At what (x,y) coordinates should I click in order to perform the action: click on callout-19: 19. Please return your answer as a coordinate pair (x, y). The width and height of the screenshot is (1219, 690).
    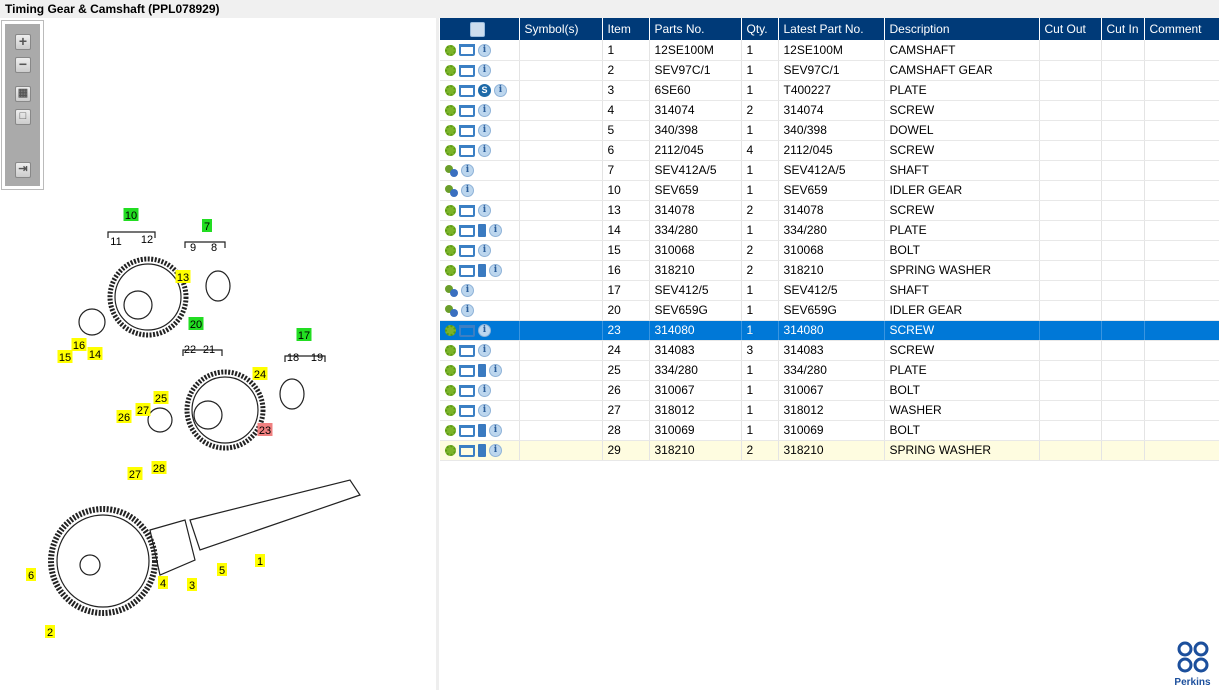
    Looking at the image, I should click on (317, 358).